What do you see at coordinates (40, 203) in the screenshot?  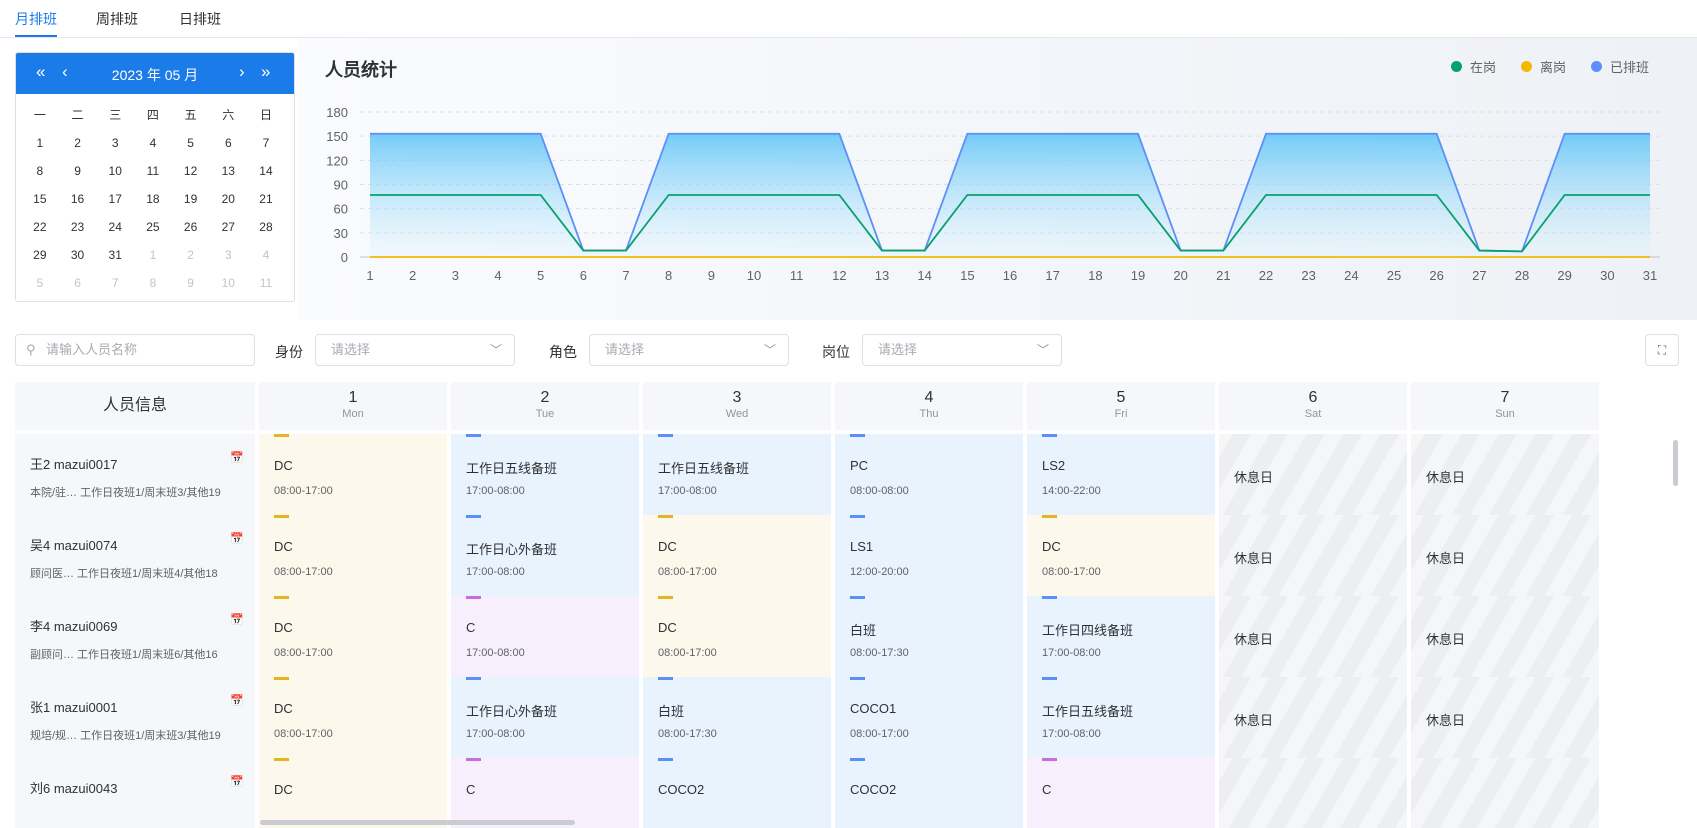 I see `calendar-day: 15` at bounding box center [40, 203].